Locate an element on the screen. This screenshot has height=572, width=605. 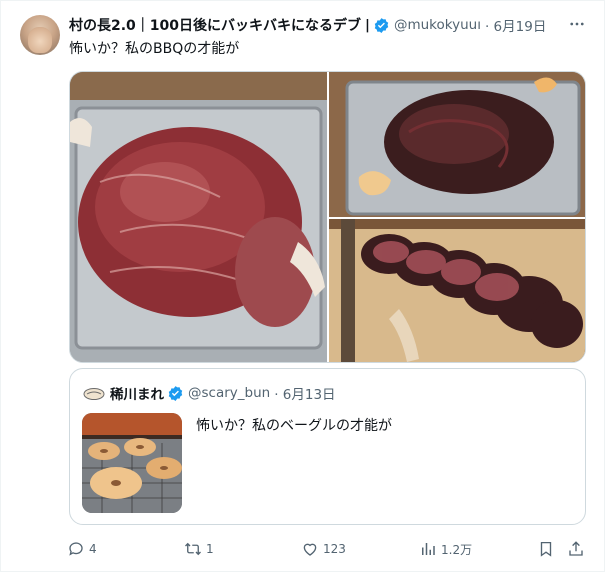
views-icon is located at coordinates (428, 549).